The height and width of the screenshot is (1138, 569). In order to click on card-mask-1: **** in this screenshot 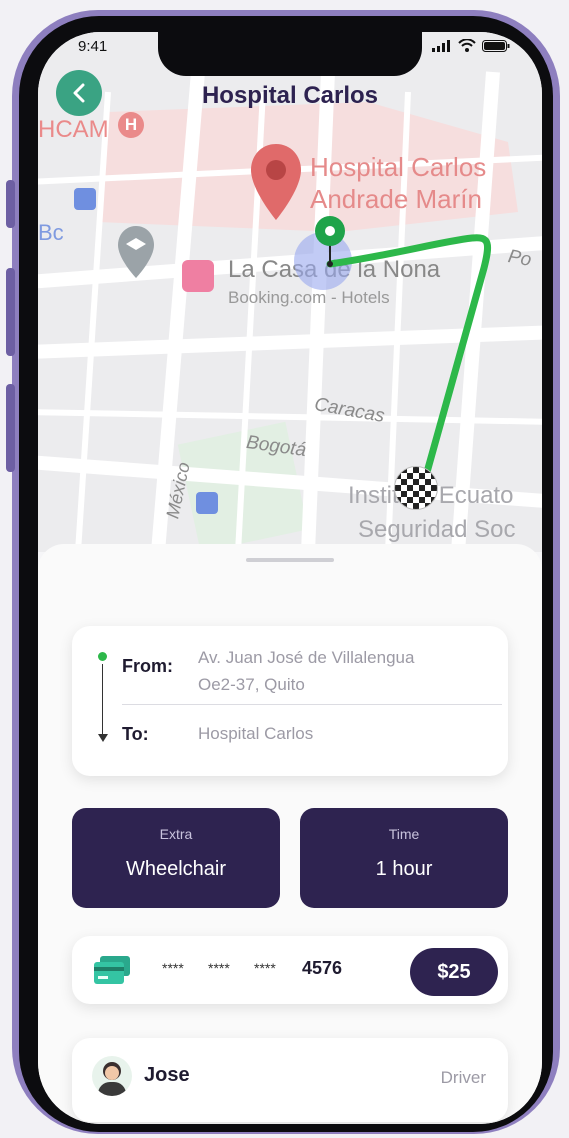, I will do `click(173, 968)`.